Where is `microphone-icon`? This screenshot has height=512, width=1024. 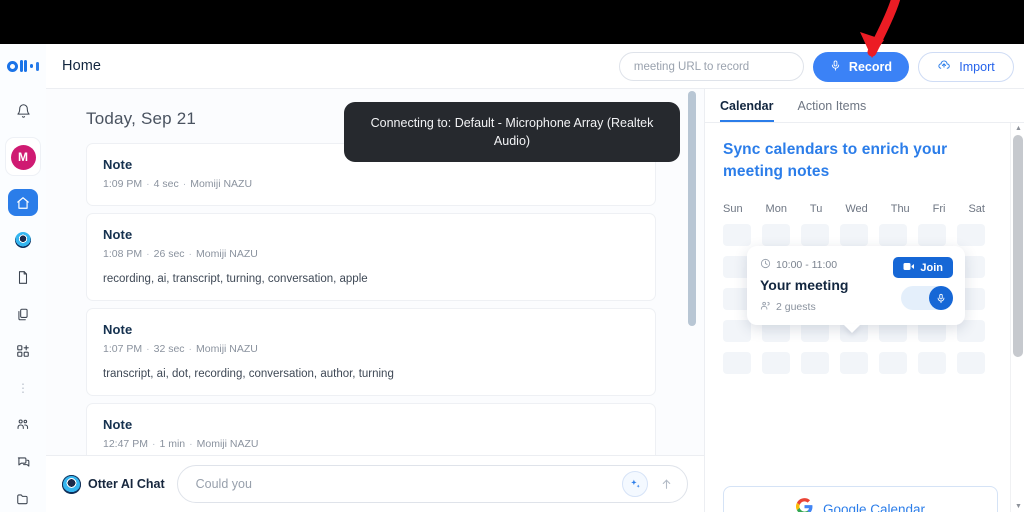
microphone-icon is located at coordinates (835, 67).